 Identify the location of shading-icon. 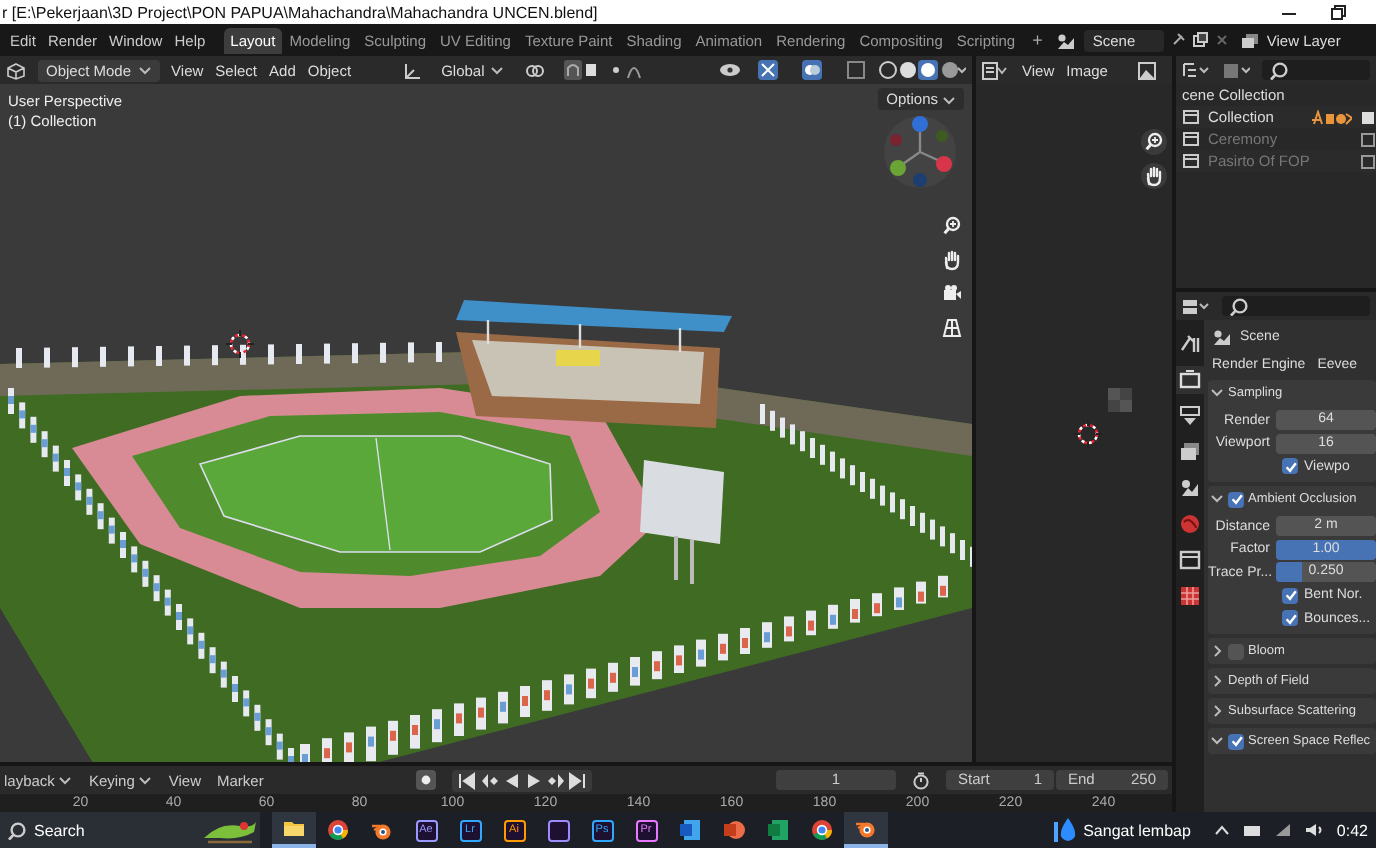
(922, 70).